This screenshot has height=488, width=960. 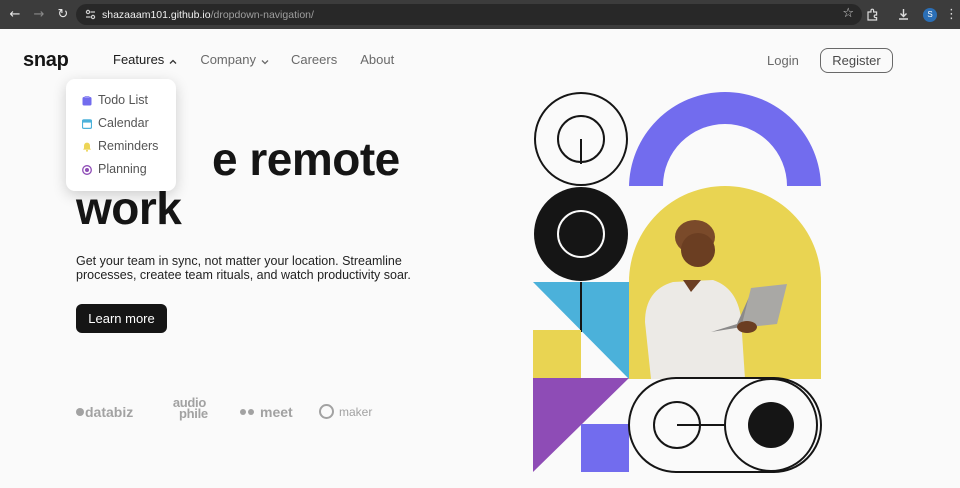 I want to click on databiz-logo-text: databiz, so click(x=109, y=412).